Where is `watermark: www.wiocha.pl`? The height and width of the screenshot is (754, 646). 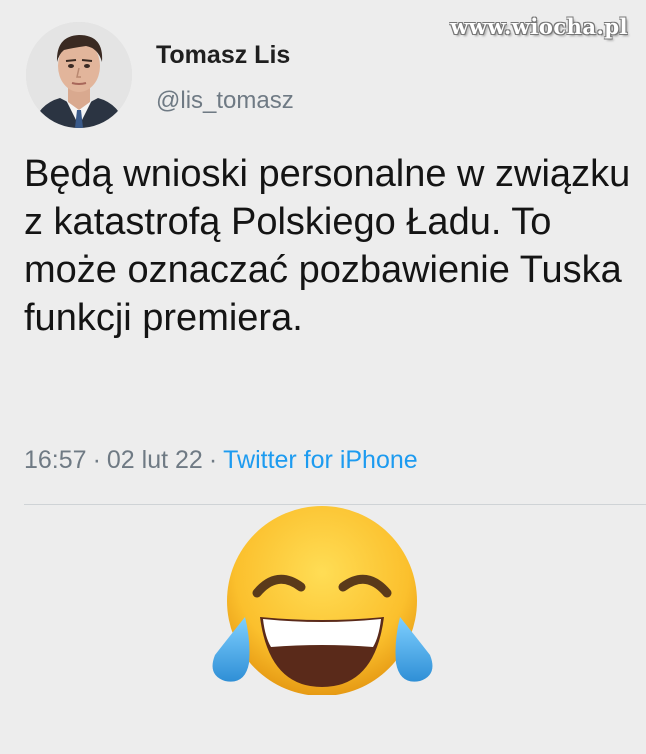
watermark: www.wiocha.pl is located at coordinates (539, 26).